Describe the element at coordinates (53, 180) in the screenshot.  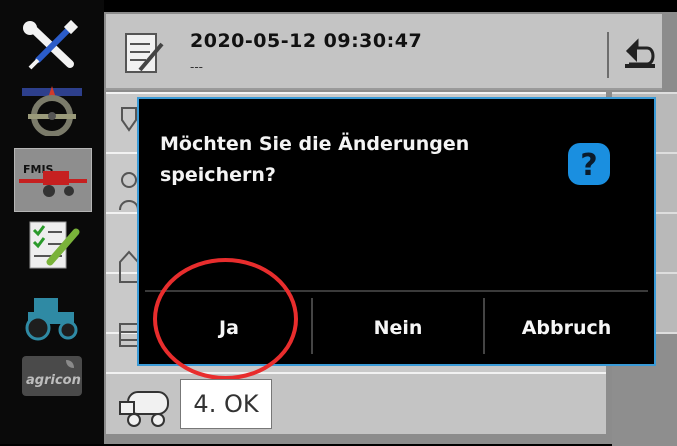
I see `fmis-sprayer-icon: FMIS` at that location.